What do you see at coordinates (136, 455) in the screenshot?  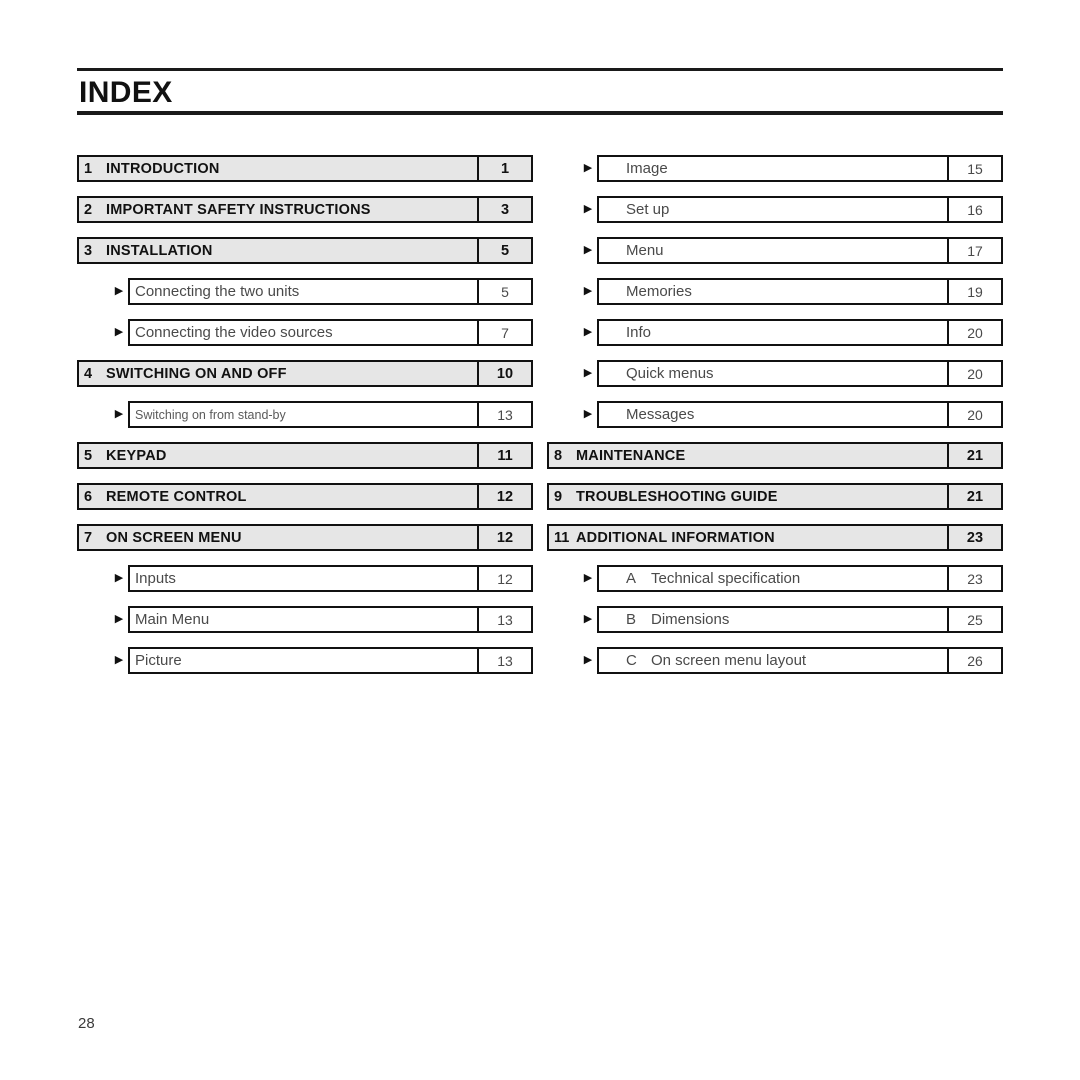 I see `index-row-label: KEYPAD` at bounding box center [136, 455].